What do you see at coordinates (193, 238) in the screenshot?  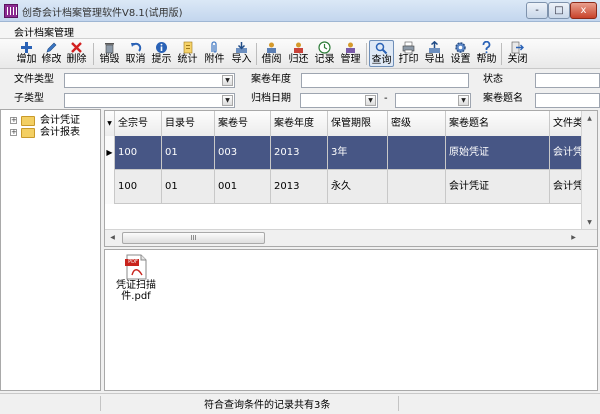 I see `scroll-thumb: III` at bounding box center [193, 238].